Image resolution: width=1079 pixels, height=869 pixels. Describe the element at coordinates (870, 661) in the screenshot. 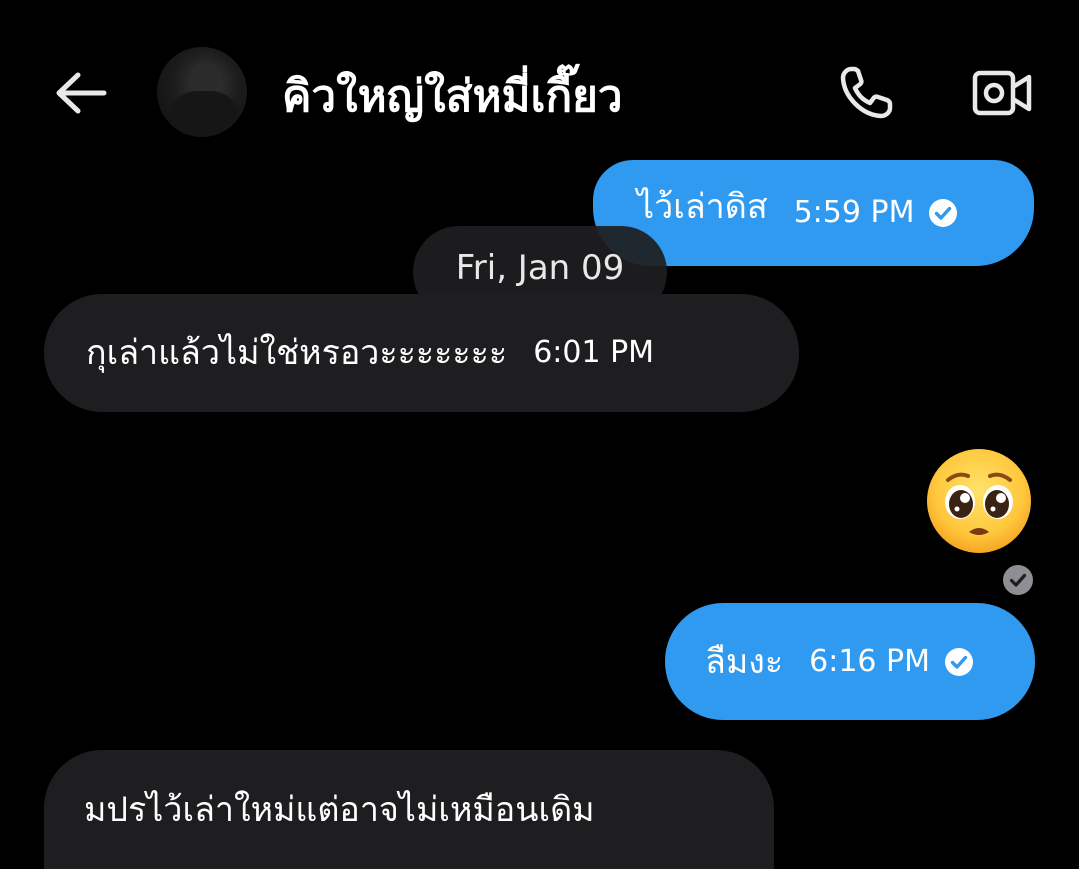

I see `message-time: 6:16 PM` at that location.